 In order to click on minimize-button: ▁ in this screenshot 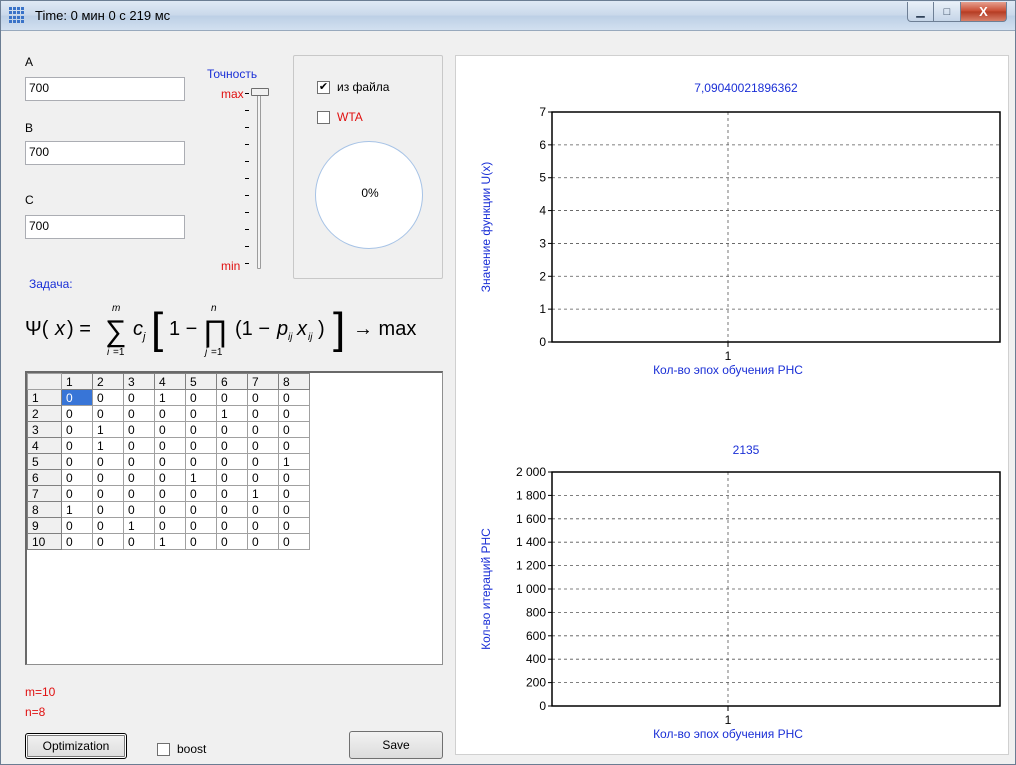, I will do `click(920, 12)`.